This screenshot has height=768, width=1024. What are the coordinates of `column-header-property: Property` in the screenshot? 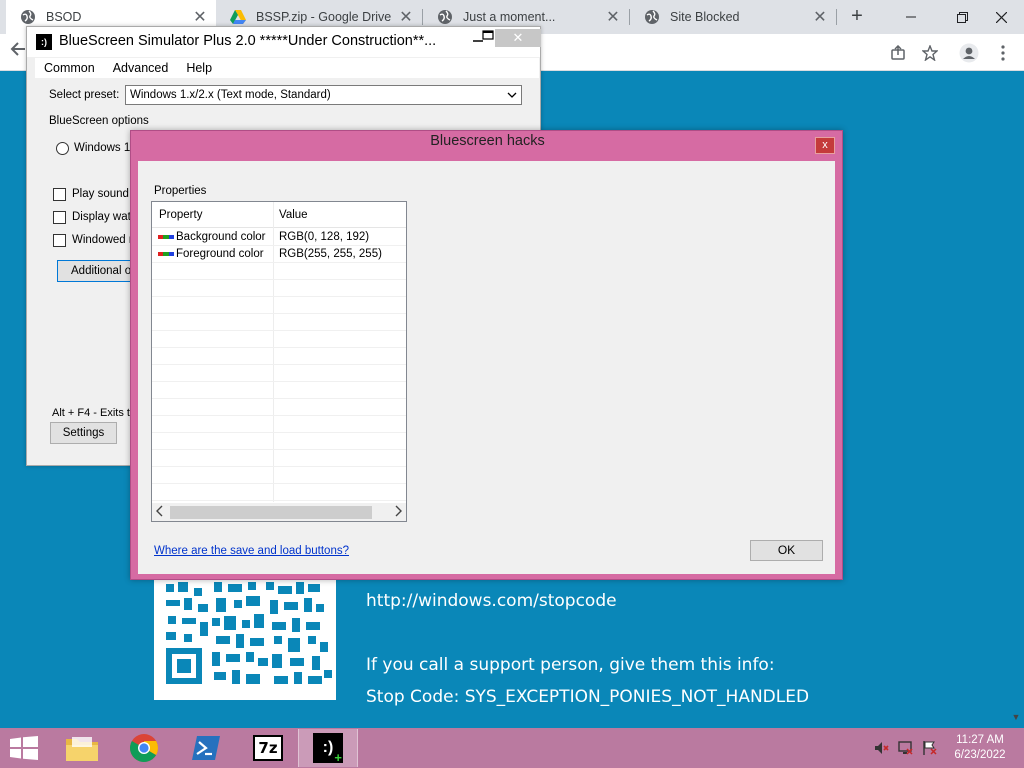 It's located at (180, 215).